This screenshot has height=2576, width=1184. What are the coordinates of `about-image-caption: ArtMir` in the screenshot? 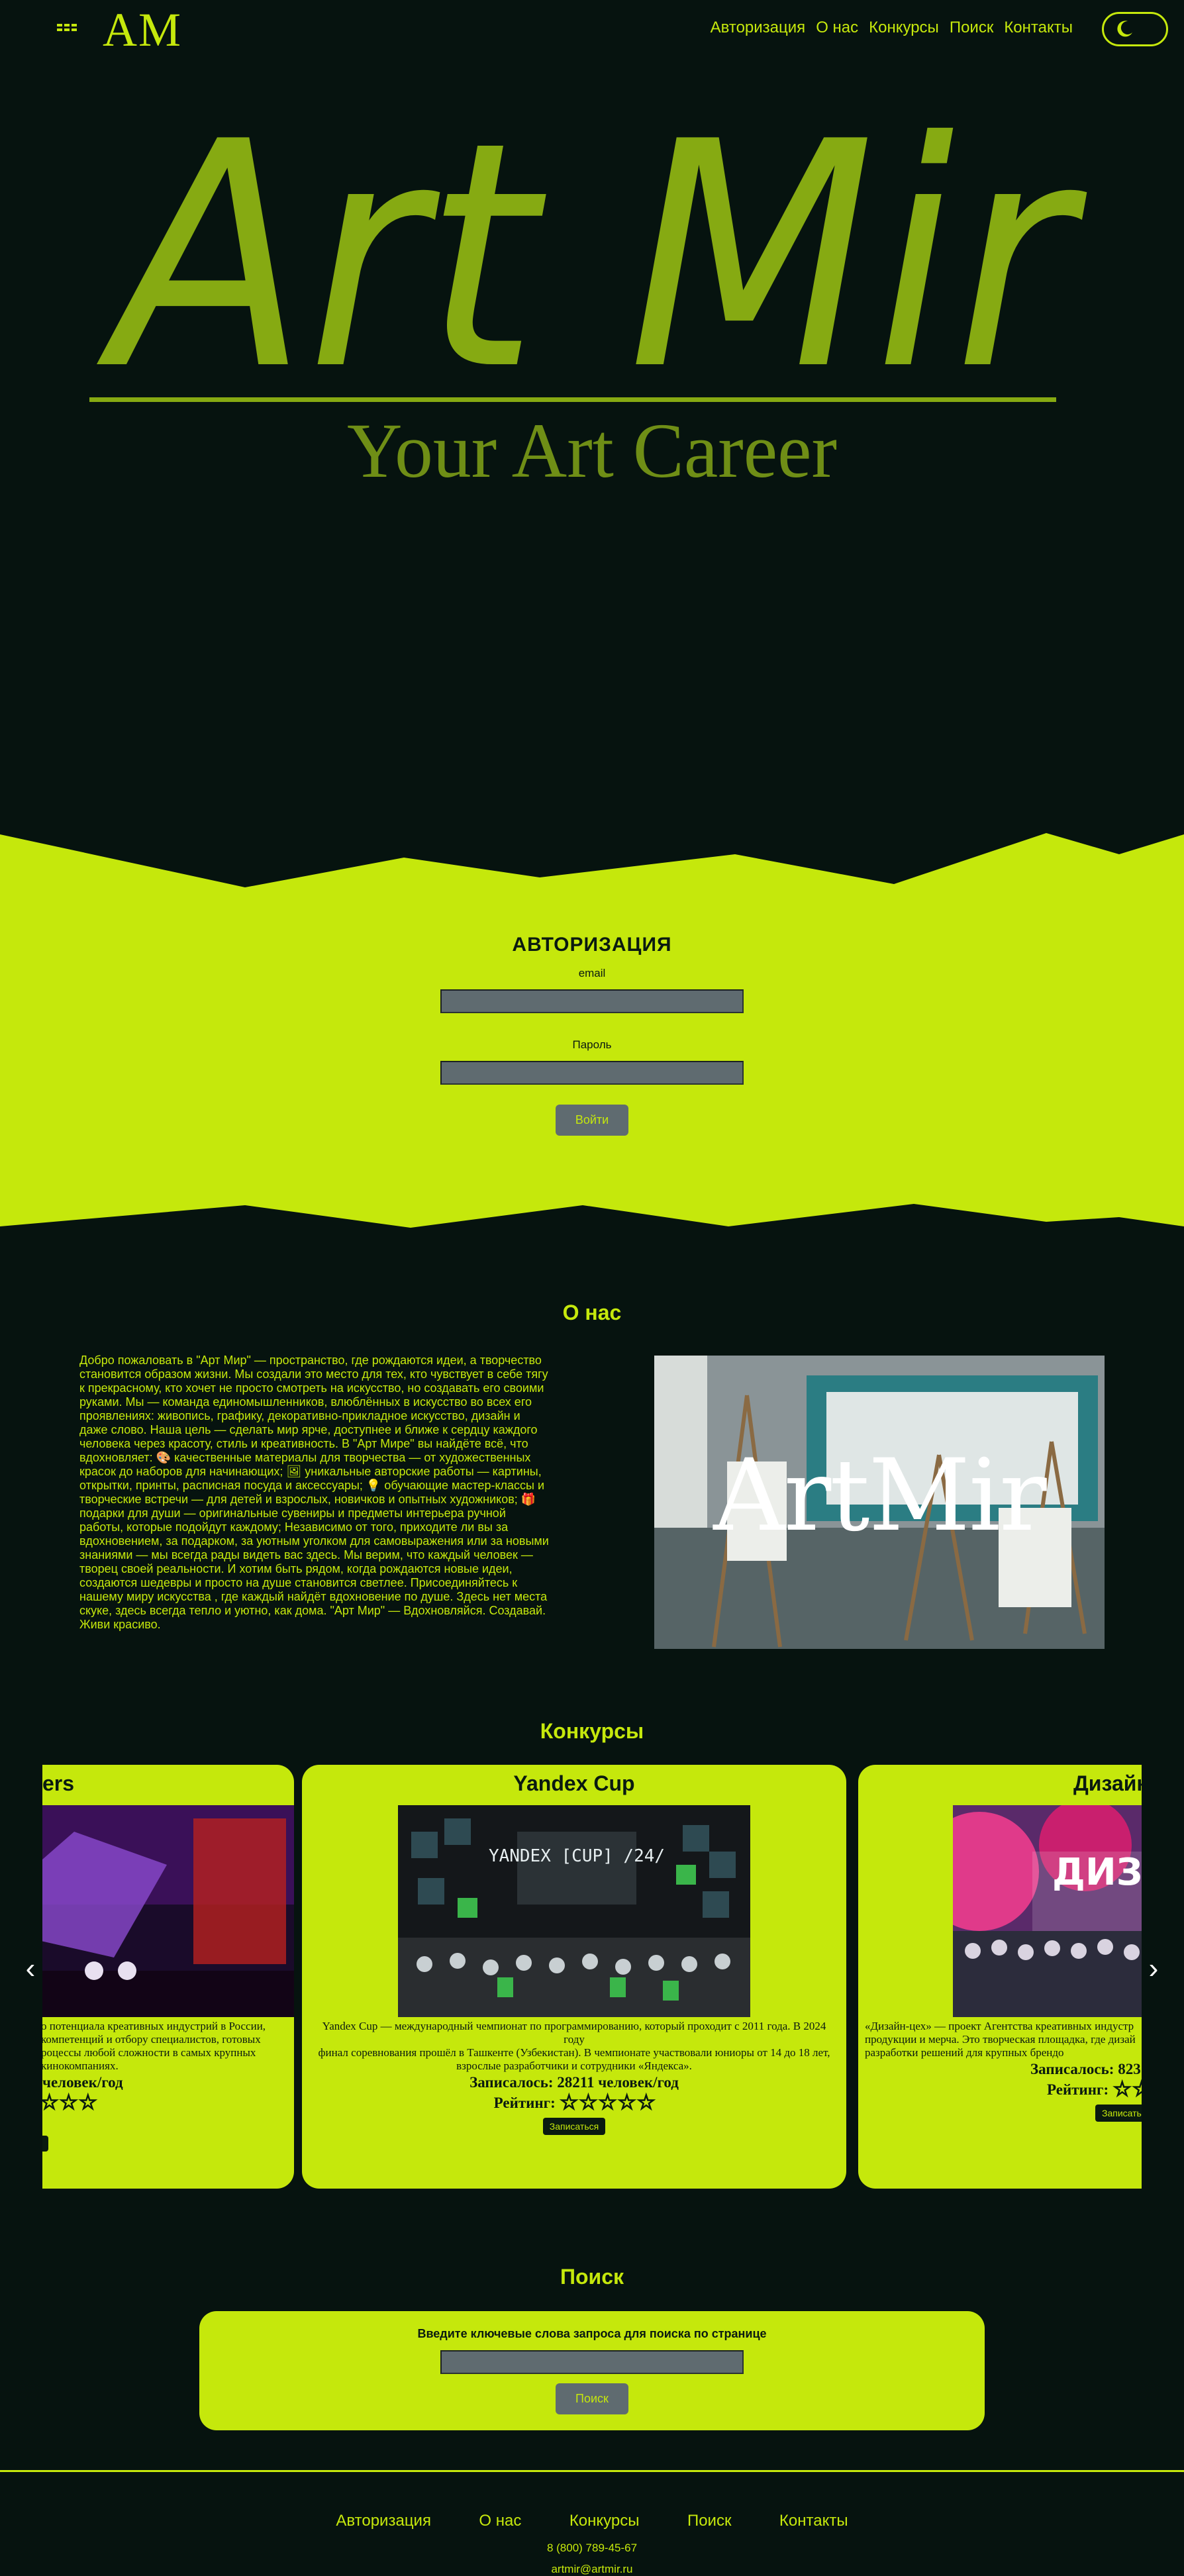 It's located at (880, 1496).